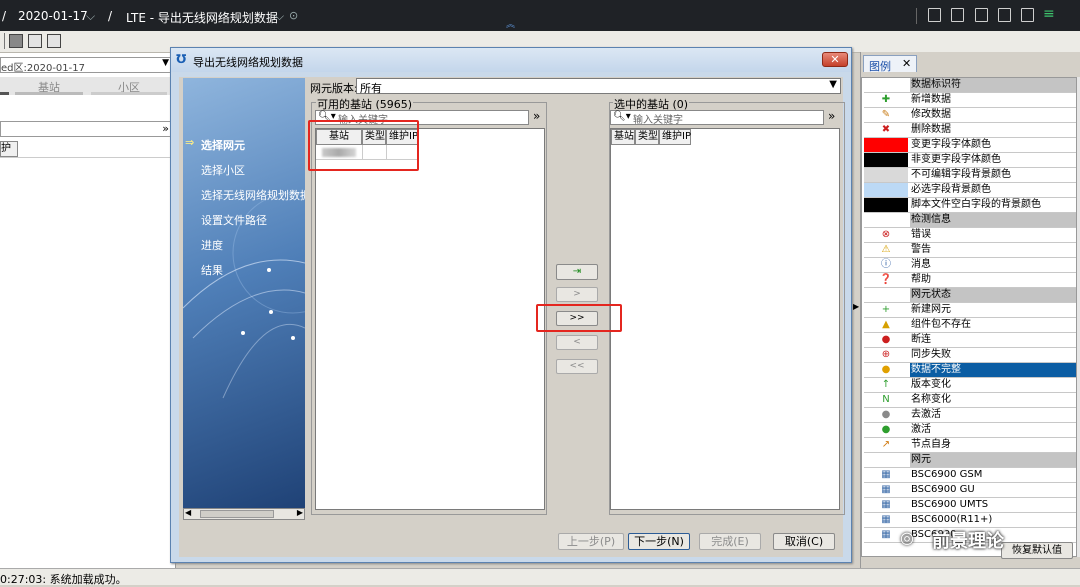 Image resolution: width=1080 pixels, height=587 pixels. I want to click on scroll-thumb, so click(237, 514).